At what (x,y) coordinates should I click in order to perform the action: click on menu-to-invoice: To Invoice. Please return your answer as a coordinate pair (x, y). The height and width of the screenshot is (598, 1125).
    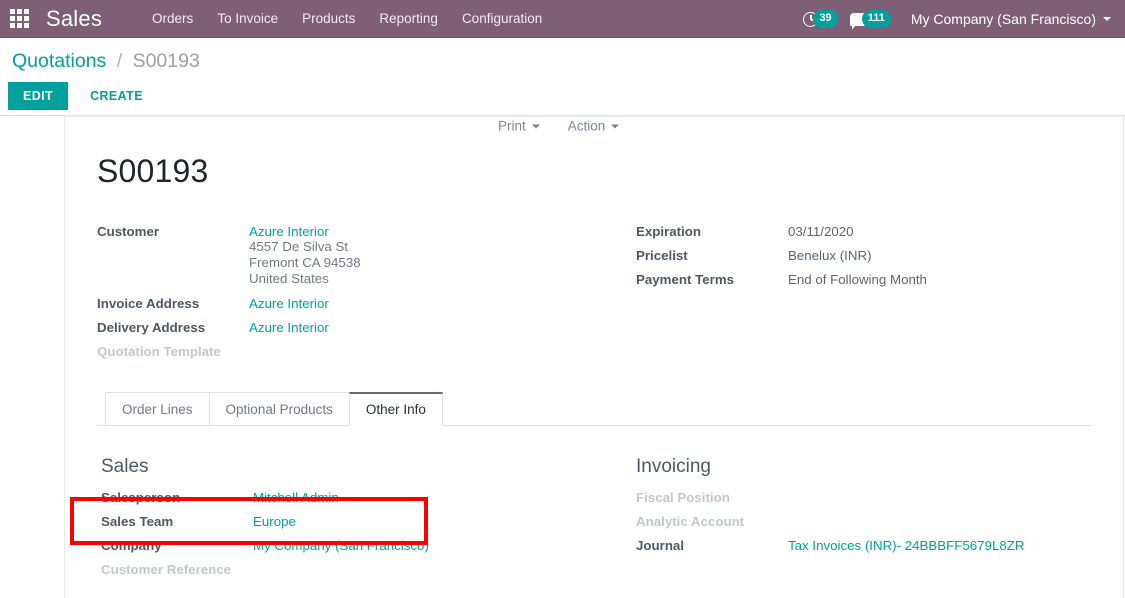
    Looking at the image, I should click on (247, 18).